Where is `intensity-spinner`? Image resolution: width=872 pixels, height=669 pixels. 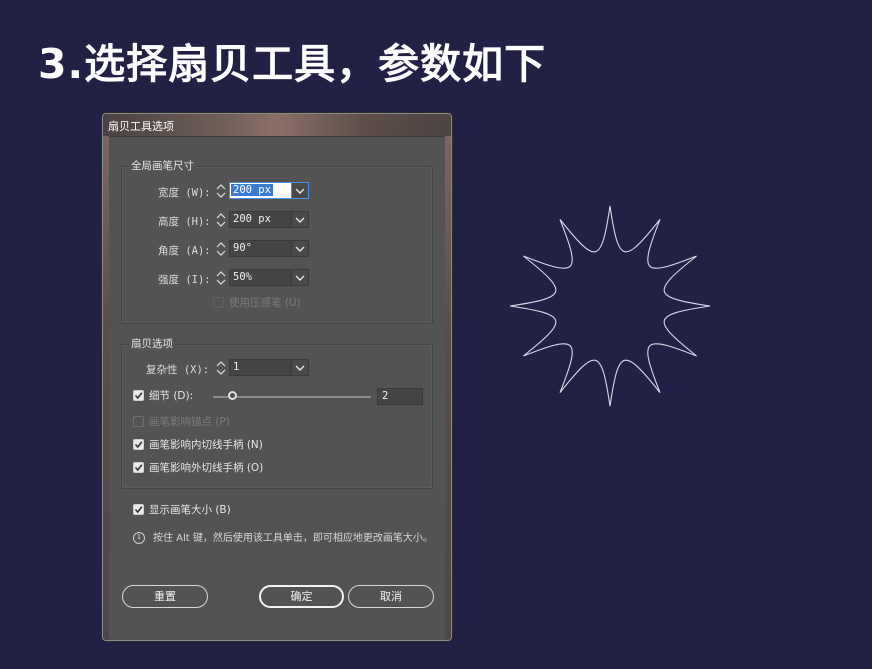 intensity-spinner is located at coordinates (221, 278).